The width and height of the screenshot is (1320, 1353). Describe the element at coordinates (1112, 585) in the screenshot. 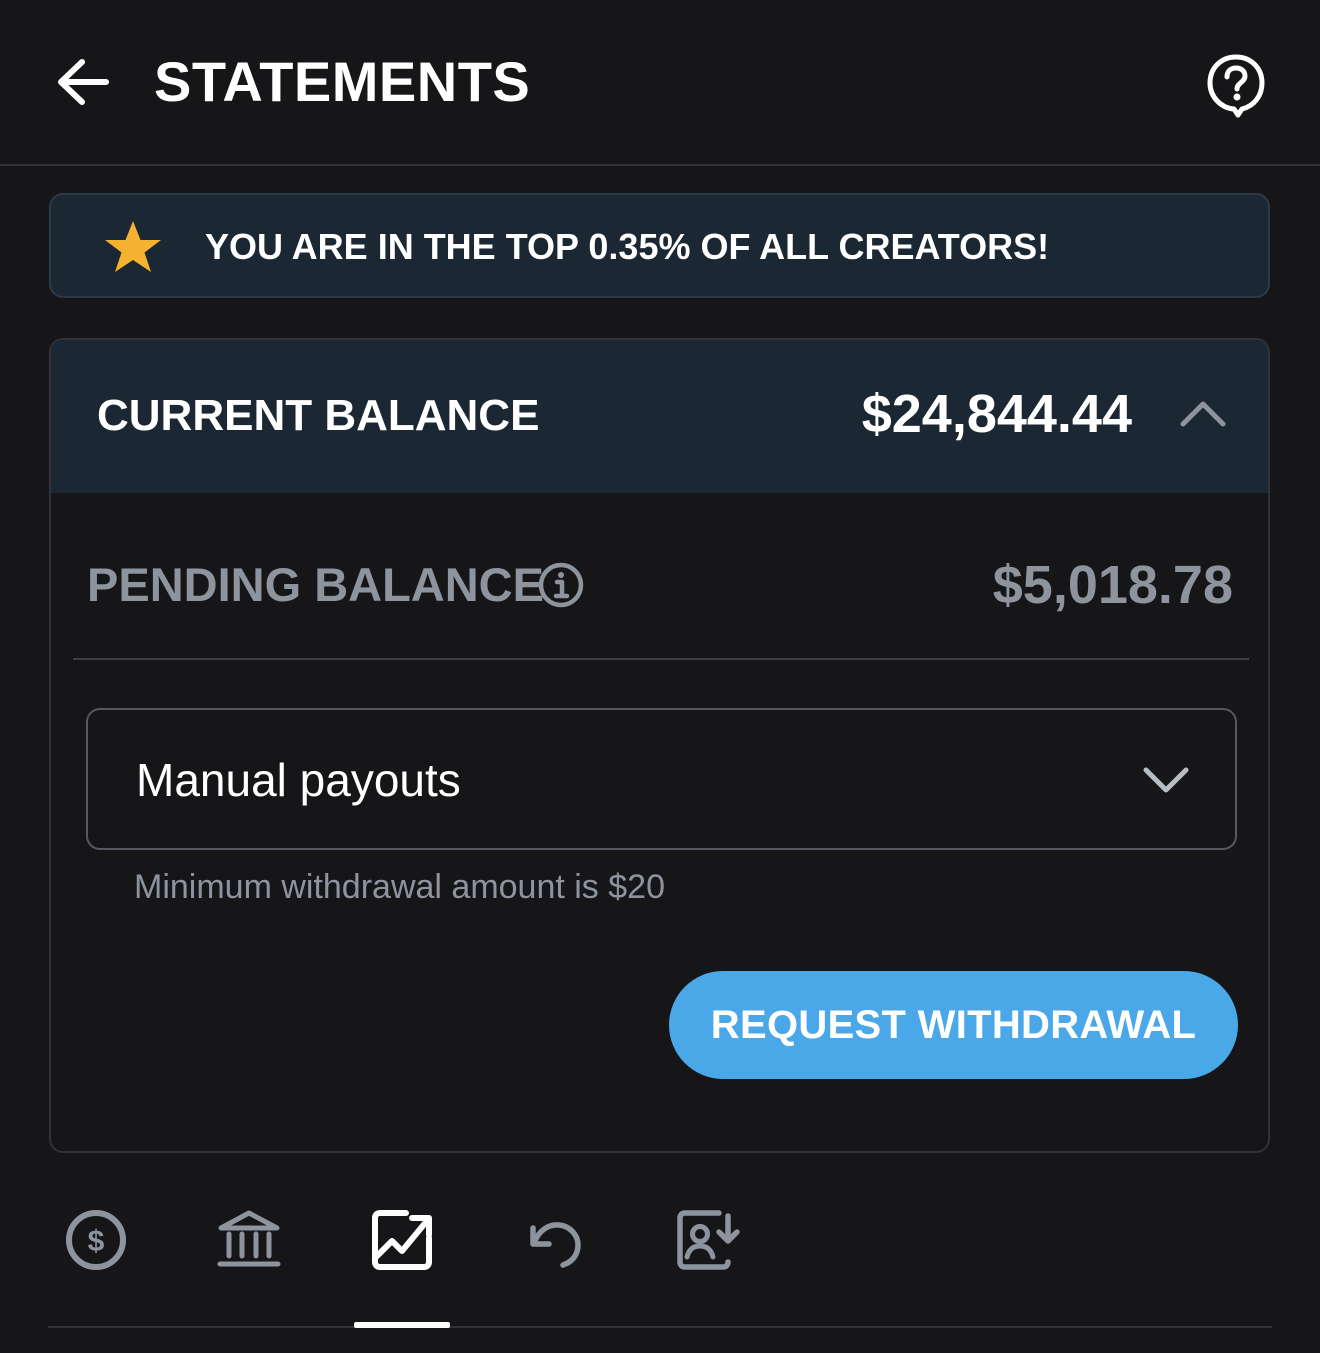

I see `pending-balance-amount: $5,018.78` at that location.